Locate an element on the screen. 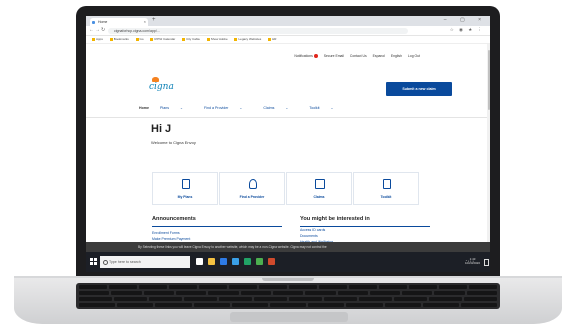 The width and height of the screenshot is (576, 334). interest-link: Access ID cards is located at coordinates (312, 230).